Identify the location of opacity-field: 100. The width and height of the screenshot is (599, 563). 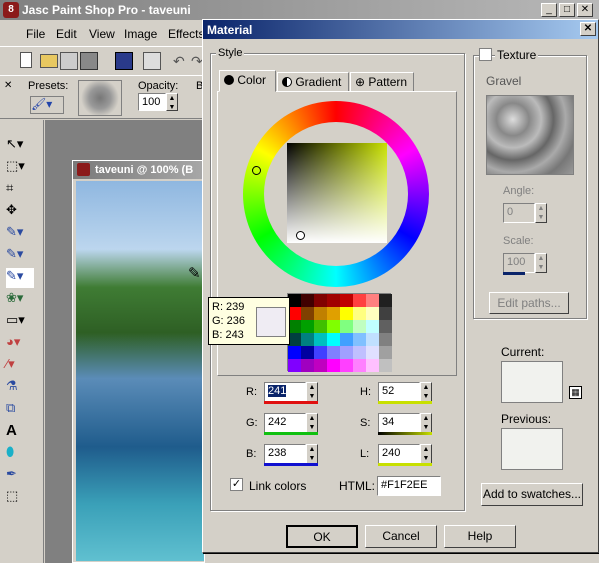
(152, 102).